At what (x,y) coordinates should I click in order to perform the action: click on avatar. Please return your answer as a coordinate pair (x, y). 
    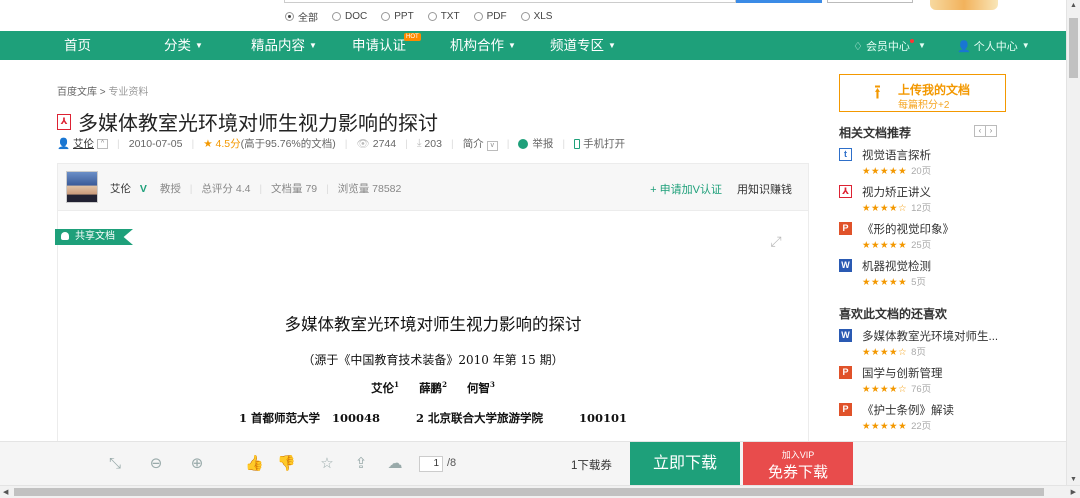
    Looking at the image, I should click on (82, 187).